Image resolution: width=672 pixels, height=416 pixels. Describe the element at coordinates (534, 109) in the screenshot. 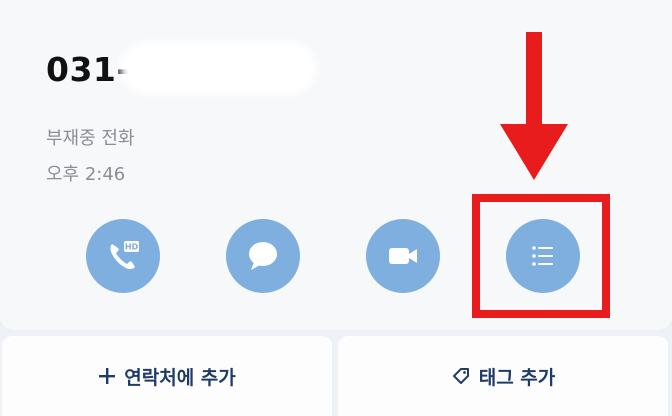

I see `arrow-down-annotation-icon` at that location.